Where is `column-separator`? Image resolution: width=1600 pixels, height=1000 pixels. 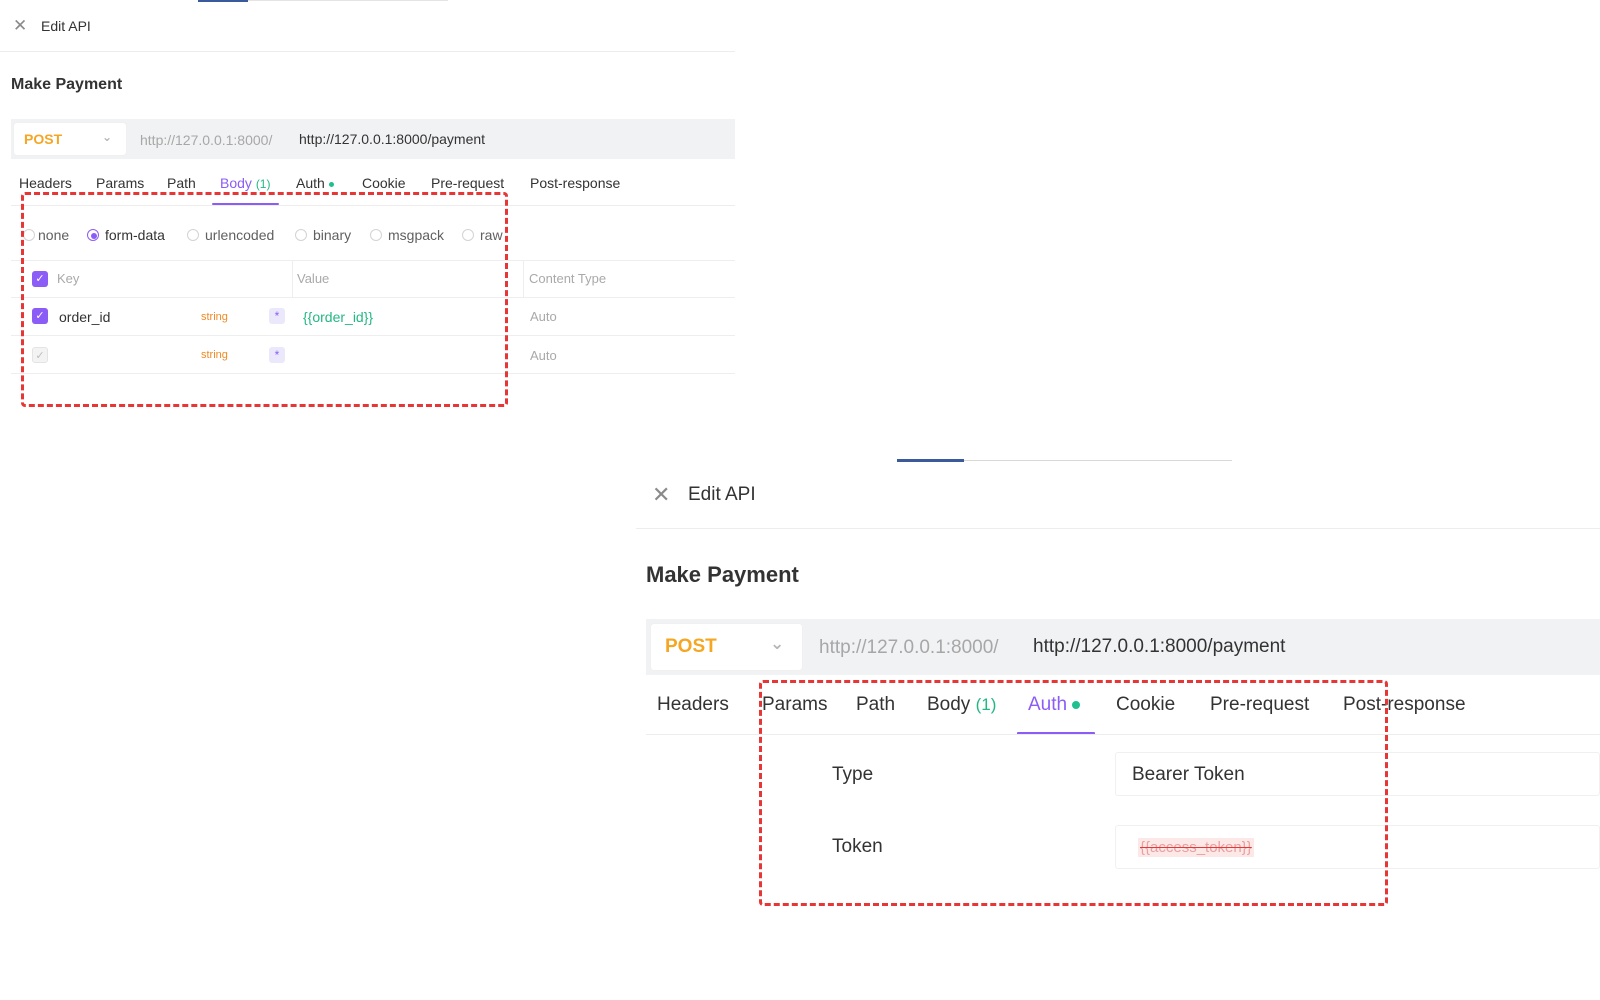 column-separator is located at coordinates (523, 279).